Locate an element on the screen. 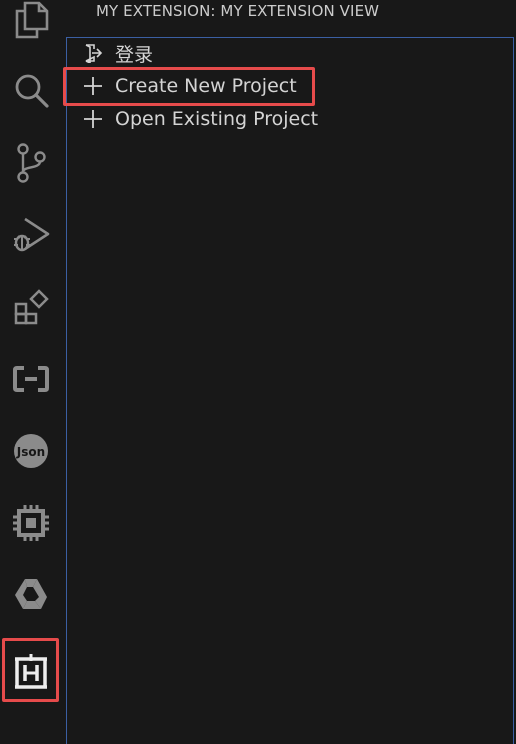  plus-icon is located at coordinates (93, 119).